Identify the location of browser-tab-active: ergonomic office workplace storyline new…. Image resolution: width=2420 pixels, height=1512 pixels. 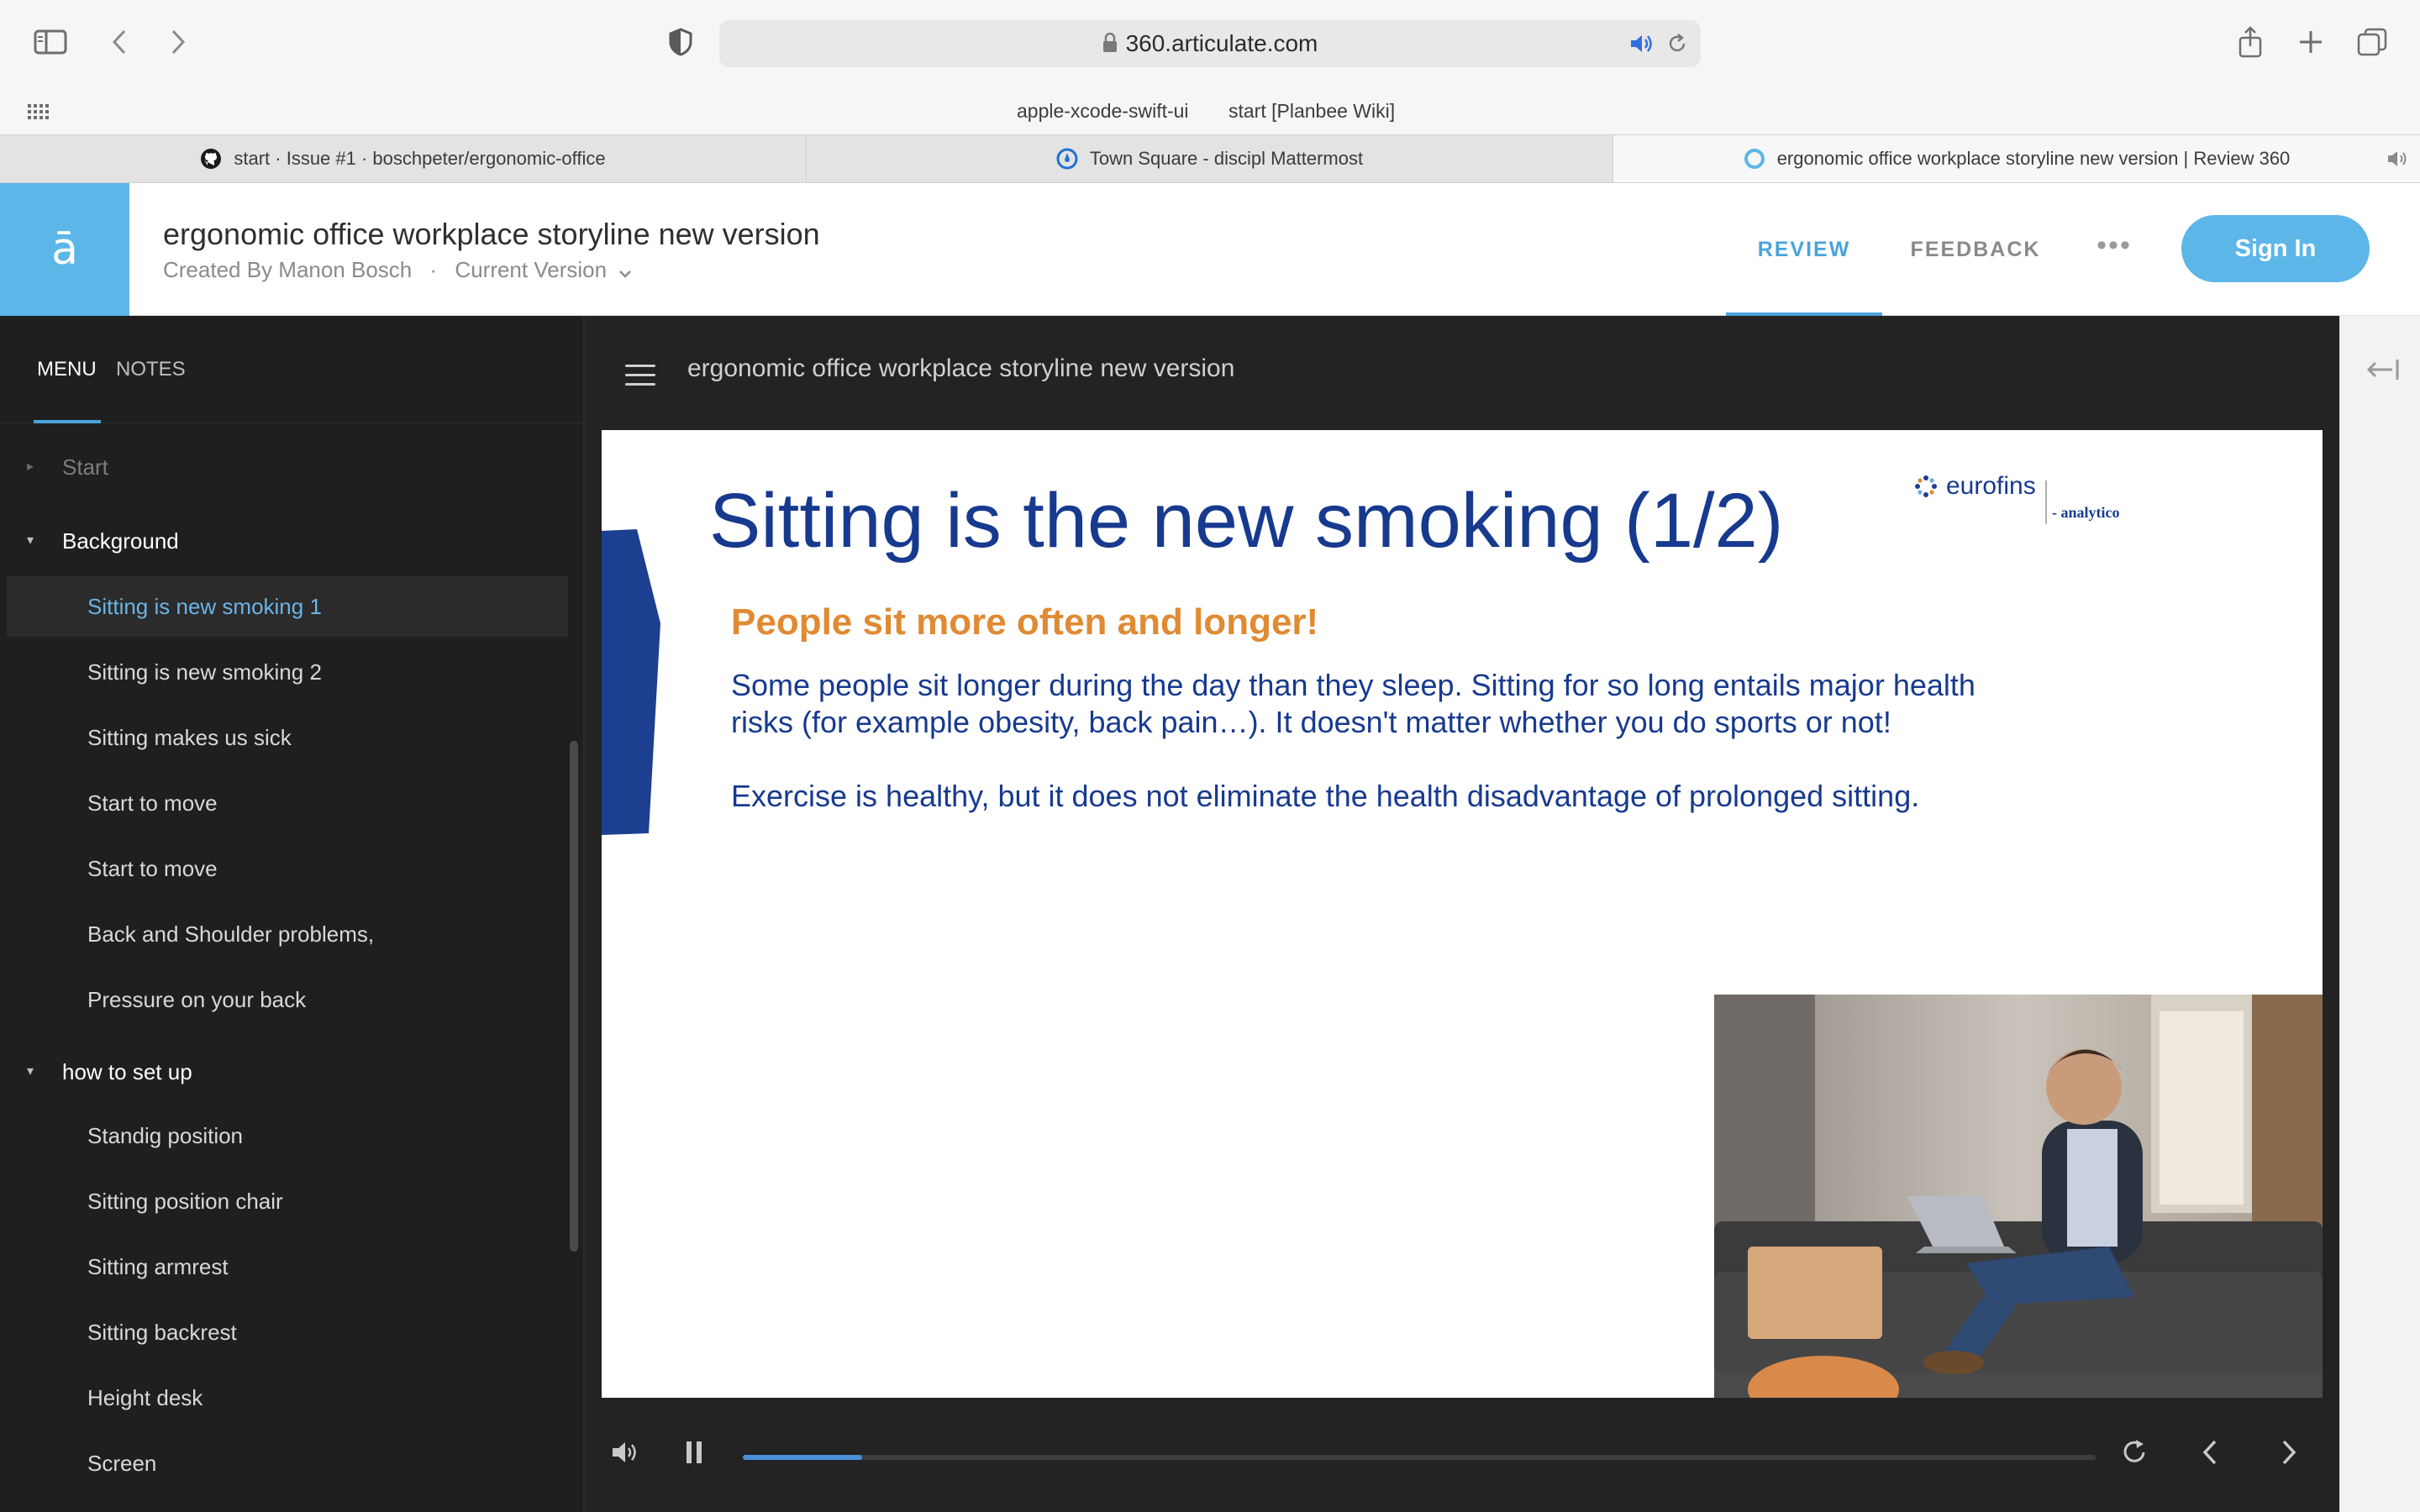
(2016, 158).